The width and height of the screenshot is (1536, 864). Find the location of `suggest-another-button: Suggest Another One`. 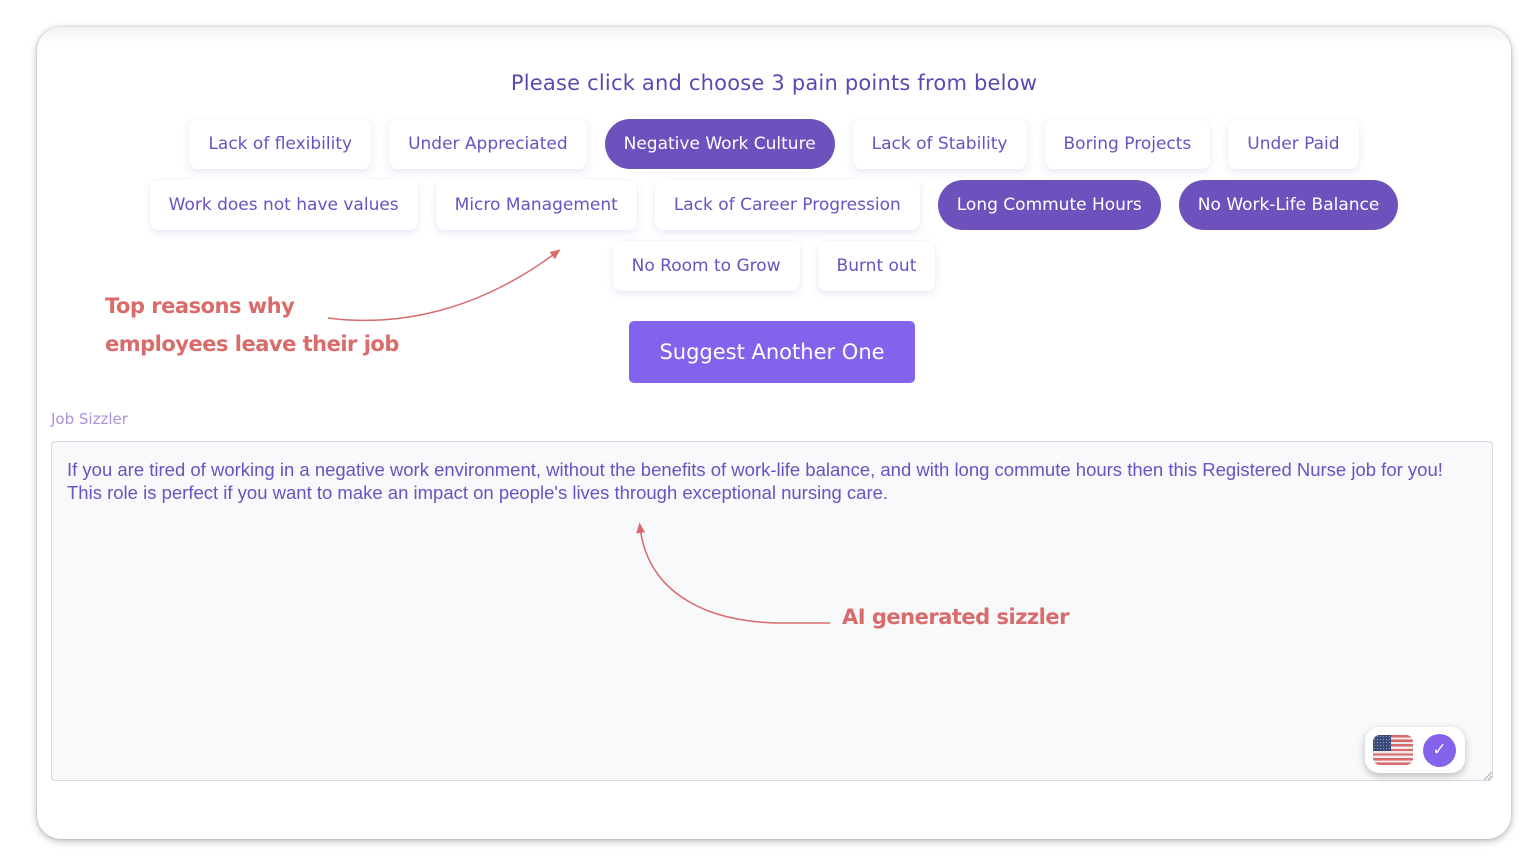

suggest-another-button: Suggest Another One is located at coordinates (772, 352).